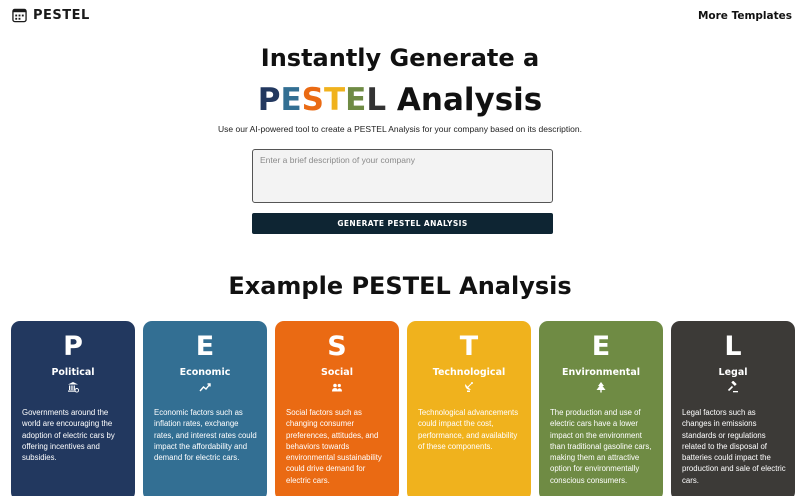 The height and width of the screenshot is (496, 800). Describe the element at coordinates (205, 372) in the screenshot. I see `card-name: Economic` at that location.